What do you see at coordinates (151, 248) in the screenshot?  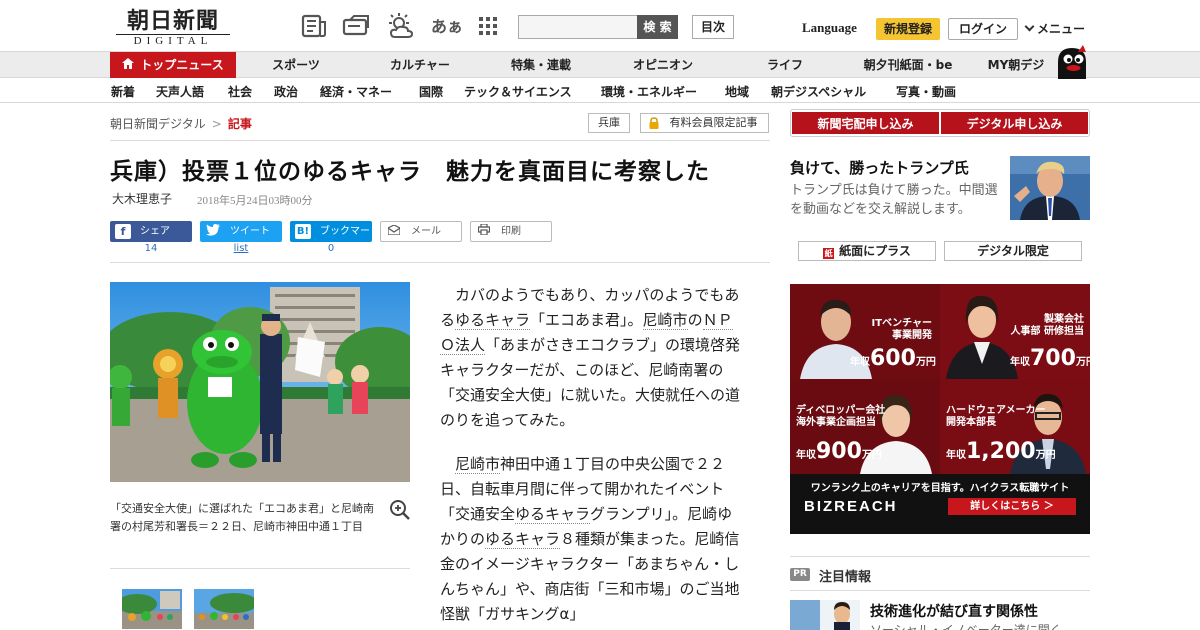 I see `facebook-share-count: 14` at bounding box center [151, 248].